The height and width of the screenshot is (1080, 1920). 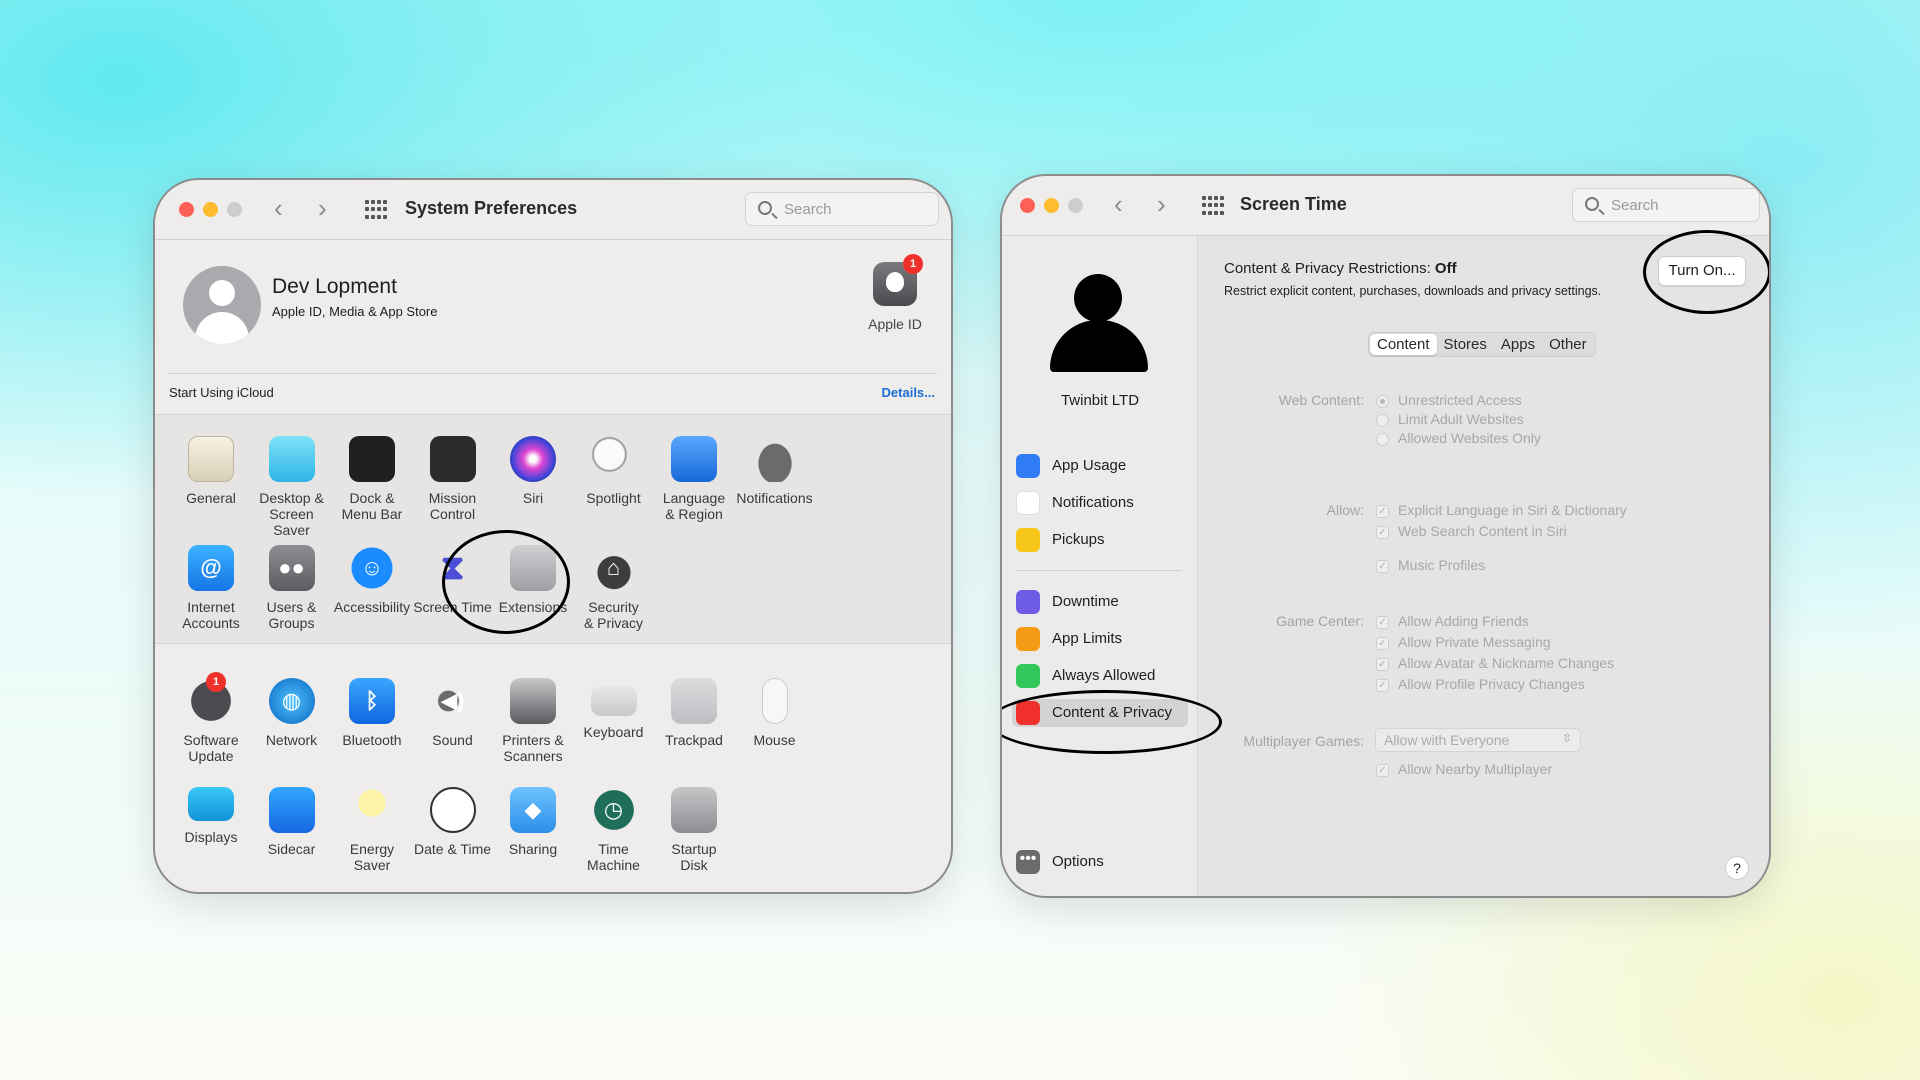 What do you see at coordinates (1474, 642) in the screenshot?
I see `option-label: Allow Private Messaging` at bounding box center [1474, 642].